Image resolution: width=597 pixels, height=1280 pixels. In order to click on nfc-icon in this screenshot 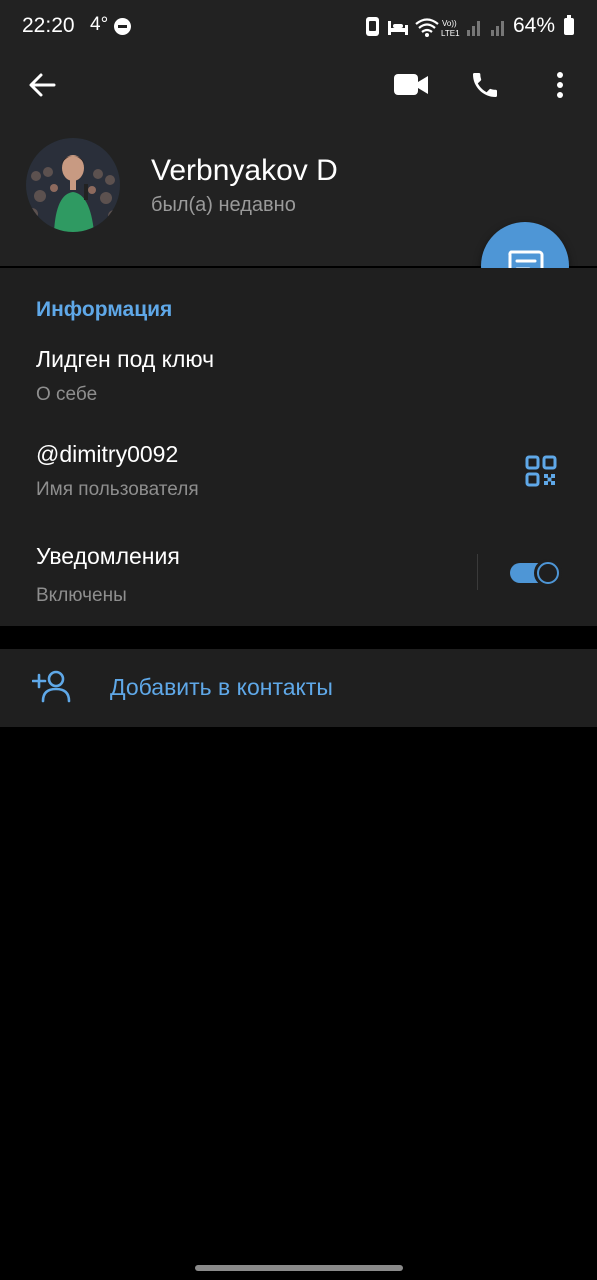, I will do `click(372, 26)`.